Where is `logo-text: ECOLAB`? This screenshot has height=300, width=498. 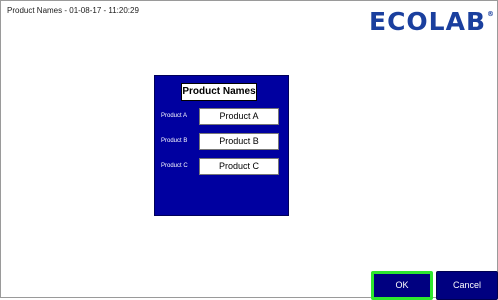 logo-text: ECOLAB is located at coordinates (428, 21).